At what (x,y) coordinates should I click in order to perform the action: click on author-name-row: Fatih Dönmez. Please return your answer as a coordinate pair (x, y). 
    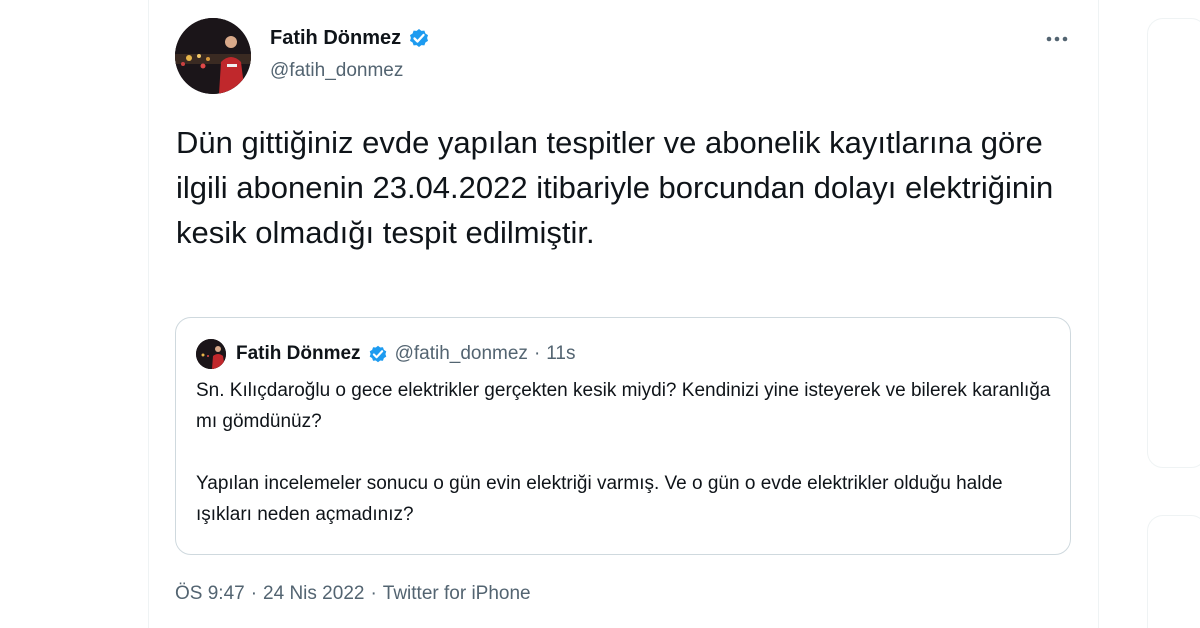
    Looking at the image, I should click on (350, 38).